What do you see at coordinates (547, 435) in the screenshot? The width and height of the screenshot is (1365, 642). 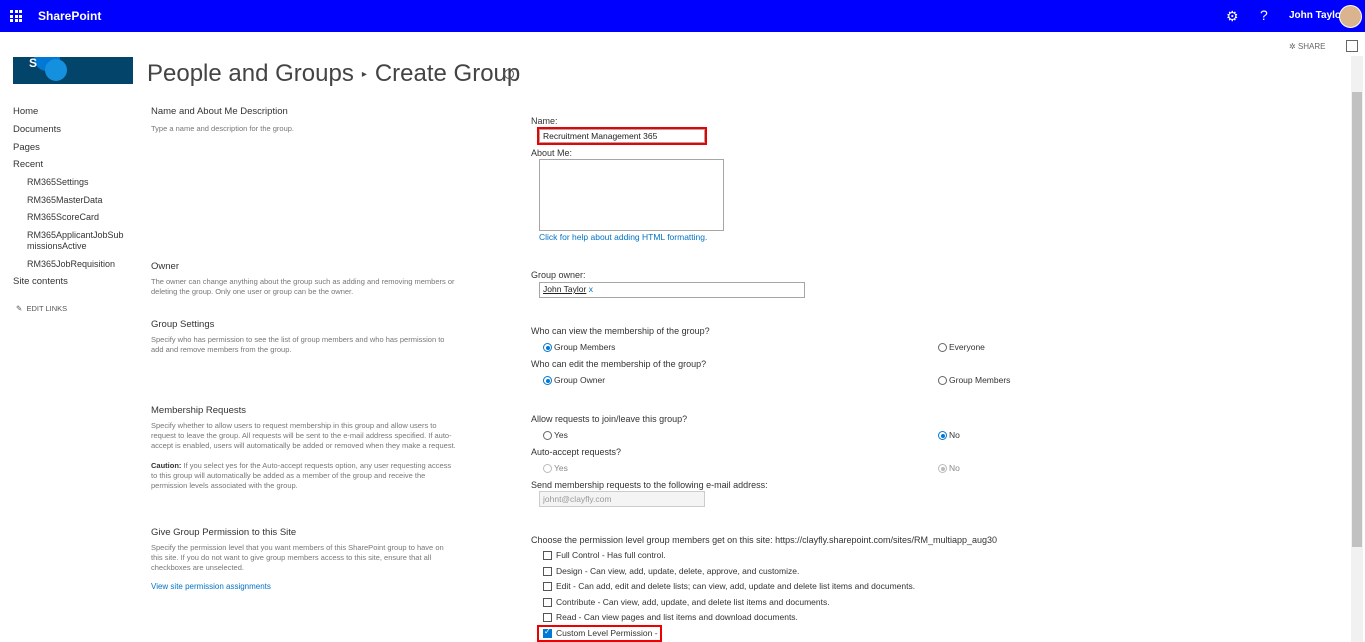 I see `allow-requests-yes-radio` at bounding box center [547, 435].